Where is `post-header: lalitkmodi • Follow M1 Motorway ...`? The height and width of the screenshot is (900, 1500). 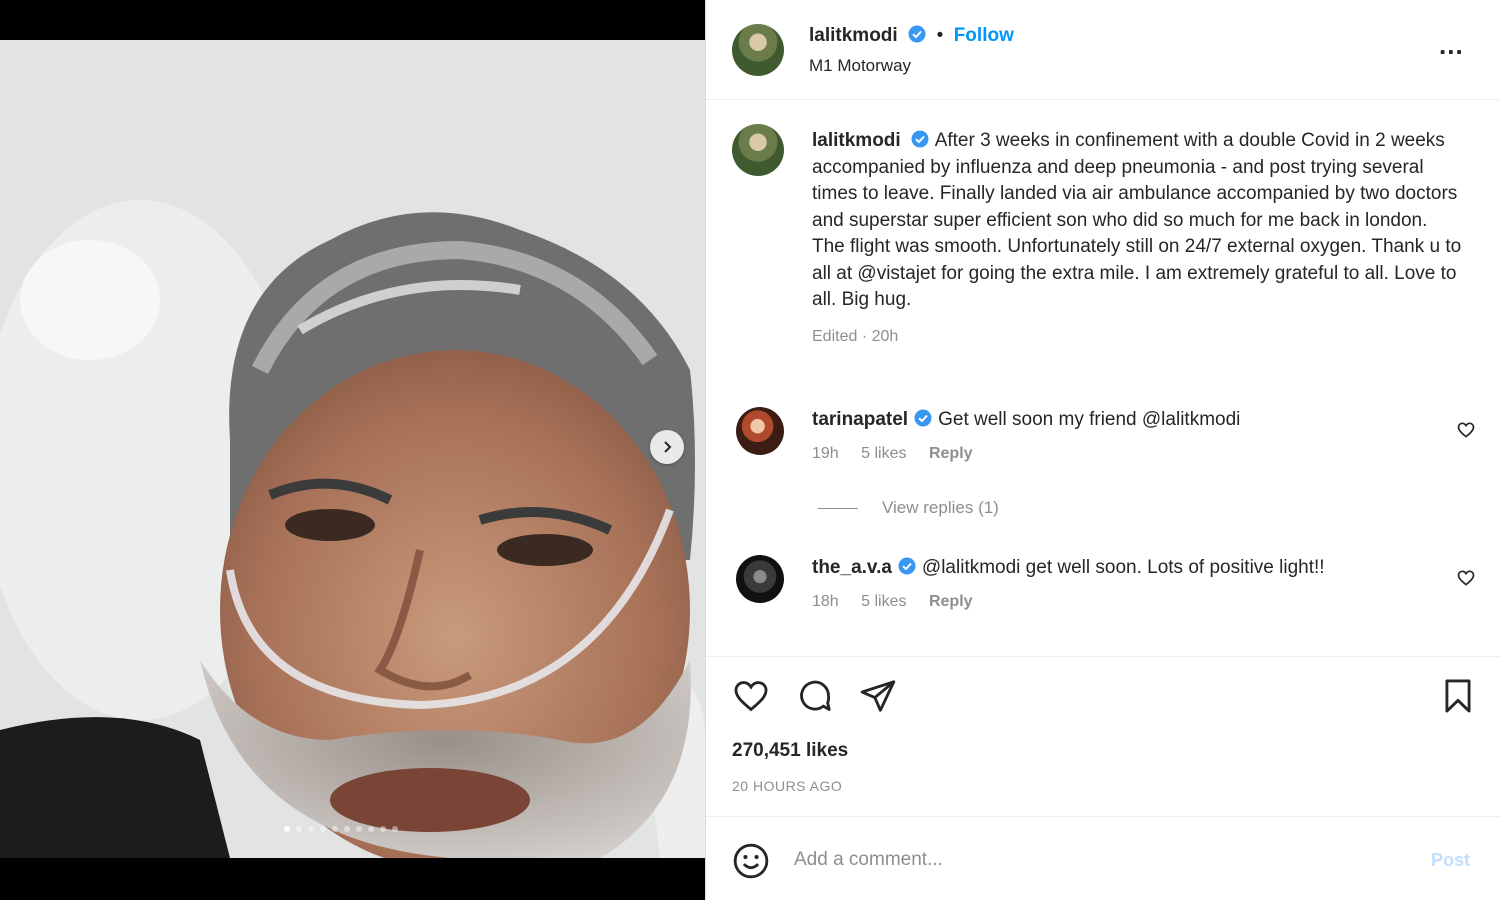
post-header: lalitkmodi • Follow M1 Motorway ... is located at coordinates (1103, 50).